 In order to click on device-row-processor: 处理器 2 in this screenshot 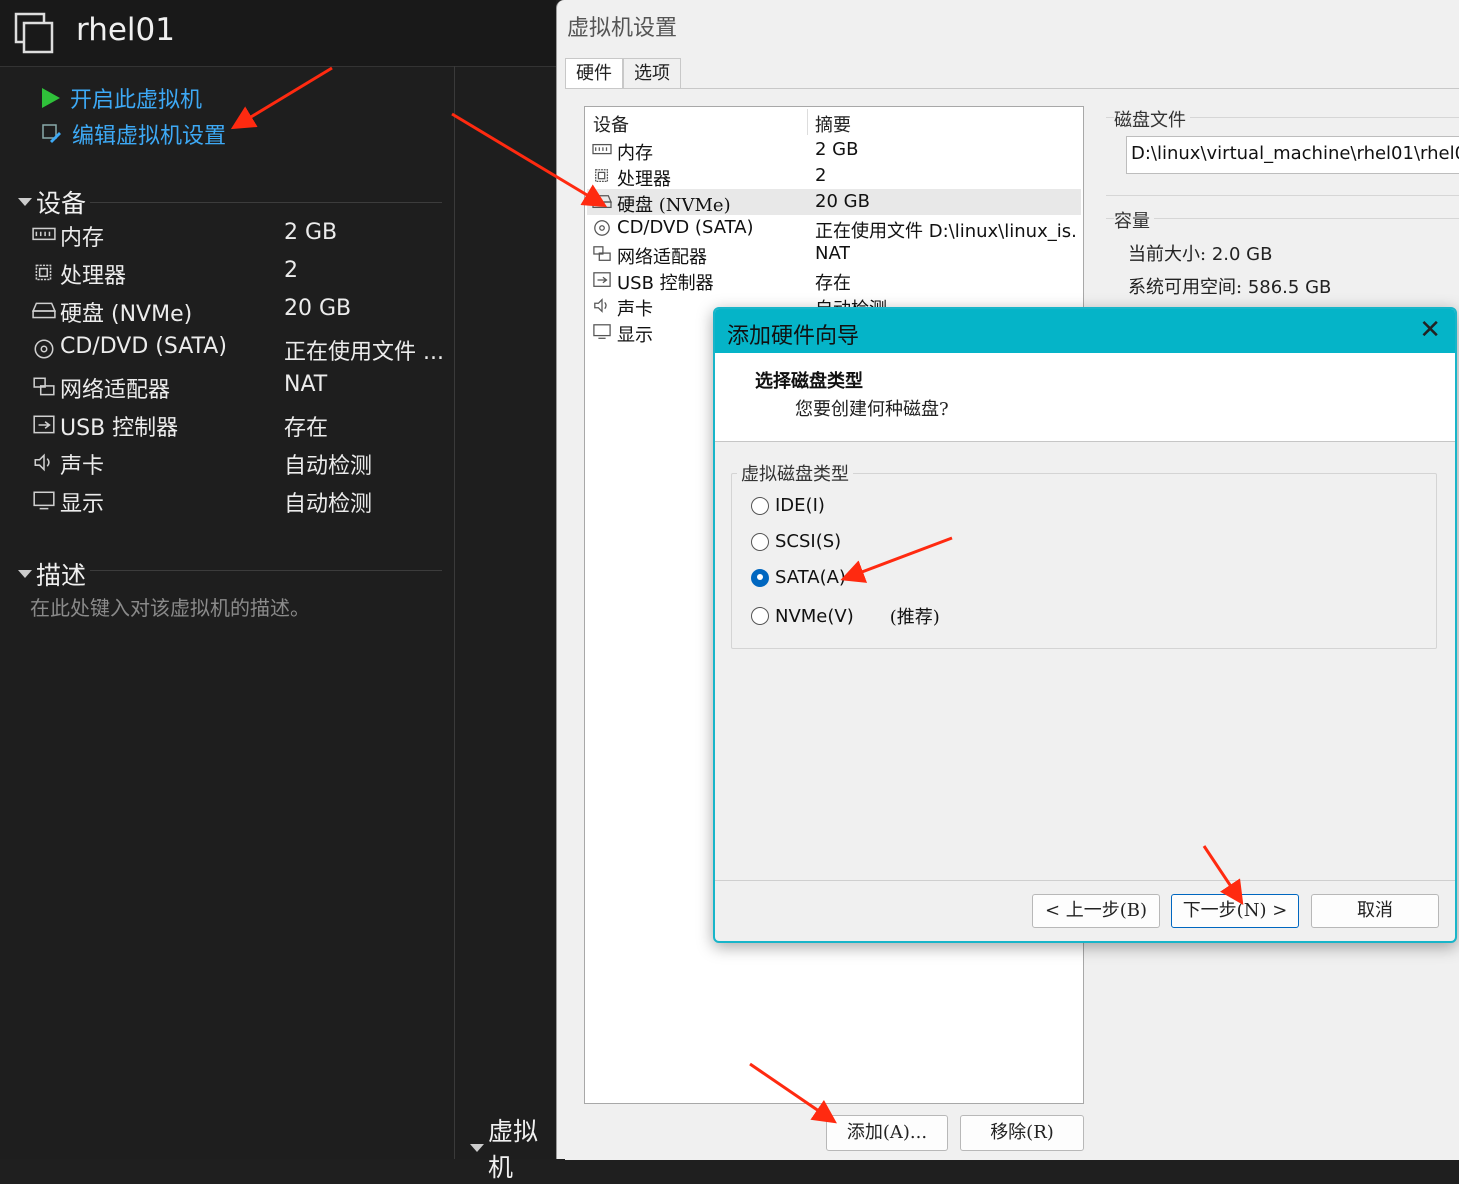, I will do `click(242, 274)`.